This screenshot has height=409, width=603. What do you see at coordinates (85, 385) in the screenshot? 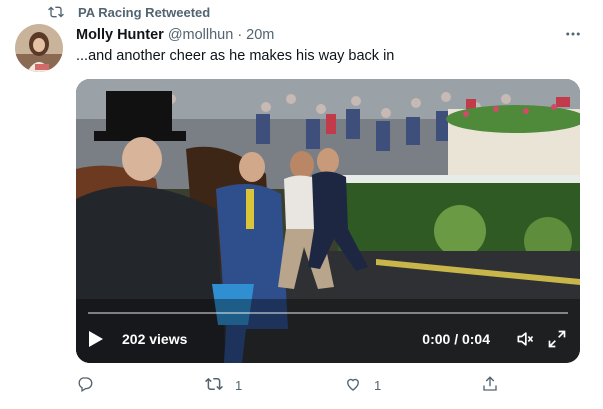
I see `reply-icon` at bounding box center [85, 385].